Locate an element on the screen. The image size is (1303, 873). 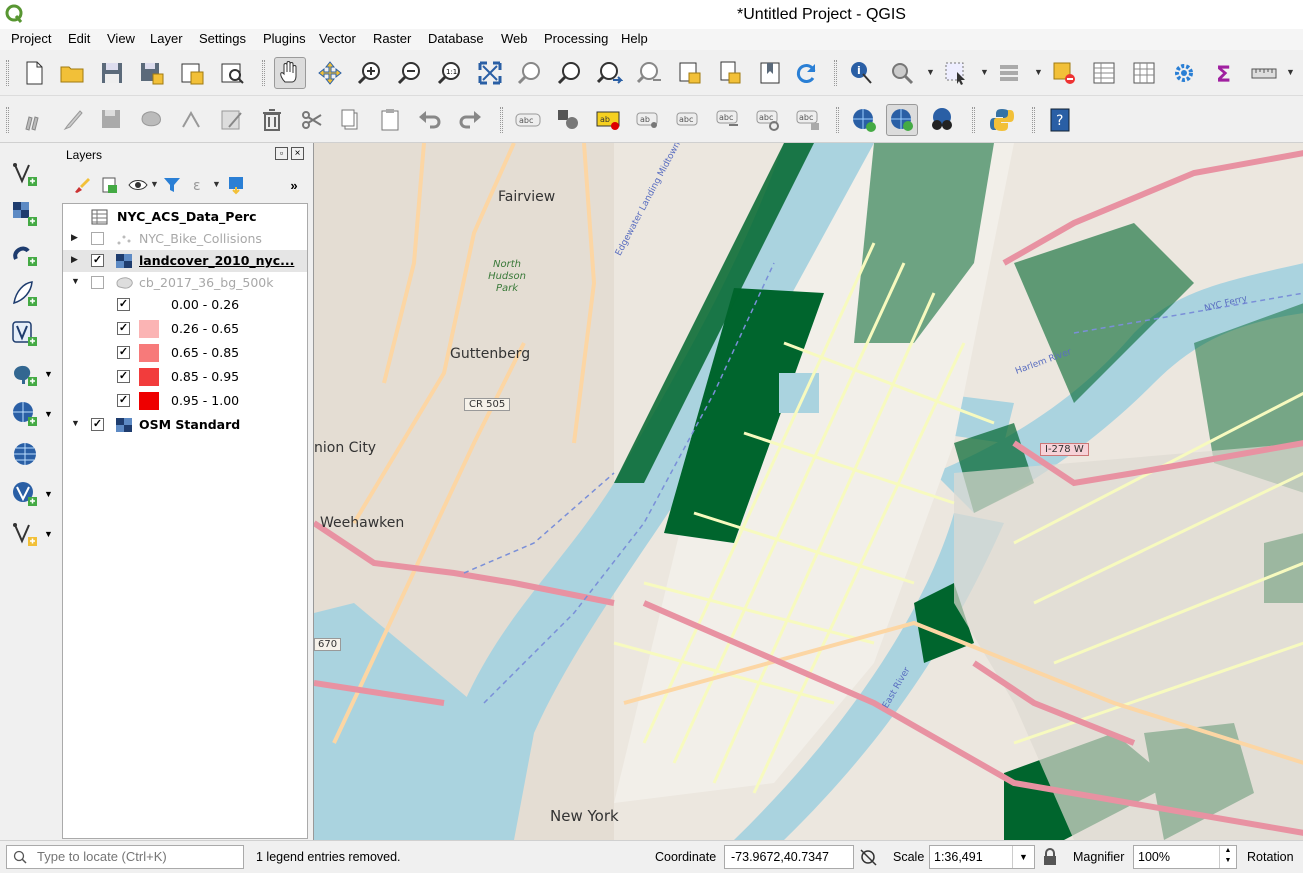
float-panel-button: ▫ is located at coordinates (281, 153).